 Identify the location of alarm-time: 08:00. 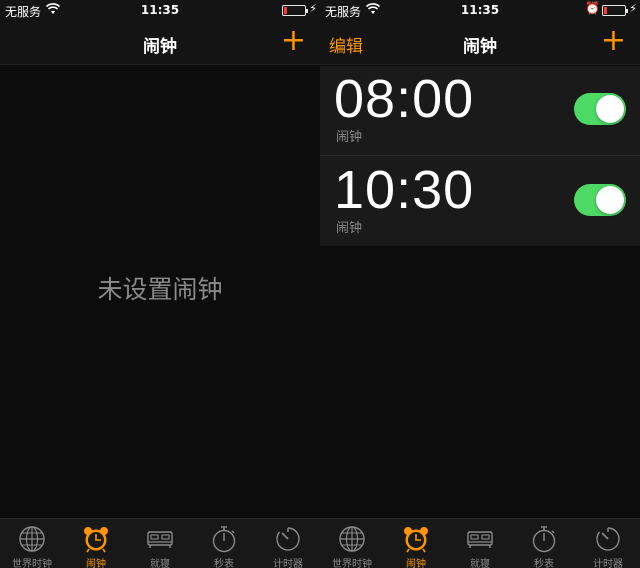
(404, 99).